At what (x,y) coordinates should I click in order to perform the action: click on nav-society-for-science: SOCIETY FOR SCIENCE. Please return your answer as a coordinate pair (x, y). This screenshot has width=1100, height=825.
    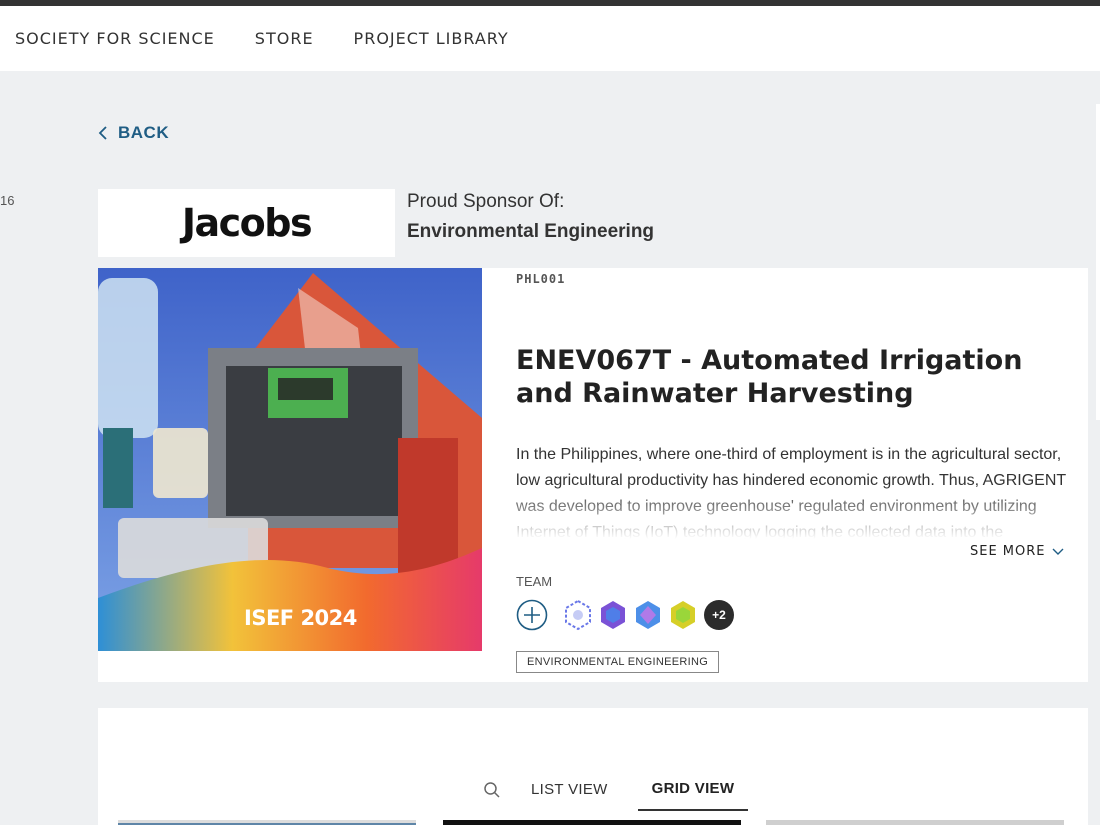
    Looking at the image, I should click on (115, 38).